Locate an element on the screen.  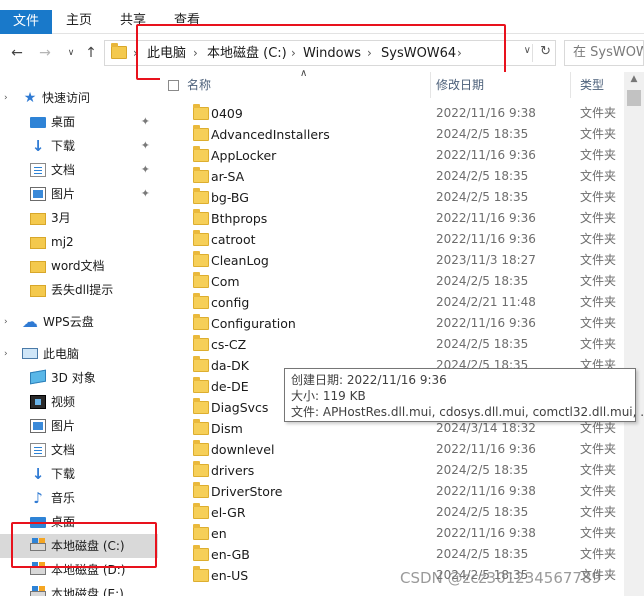
sort-ascending-icon: ∧ is located at coordinates (304, 73).